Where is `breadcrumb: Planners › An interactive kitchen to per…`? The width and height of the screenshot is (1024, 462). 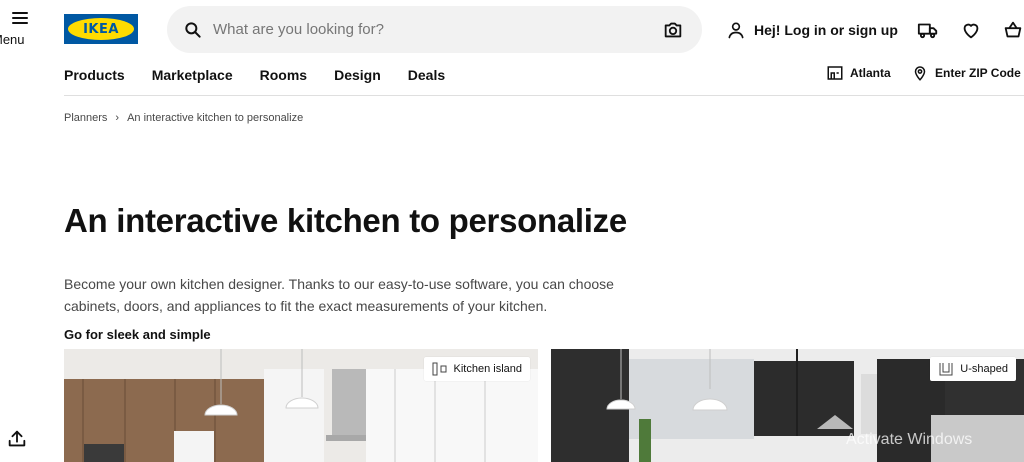 breadcrumb: Planners › An interactive kitchen to per… is located at coordinates (183, 118).